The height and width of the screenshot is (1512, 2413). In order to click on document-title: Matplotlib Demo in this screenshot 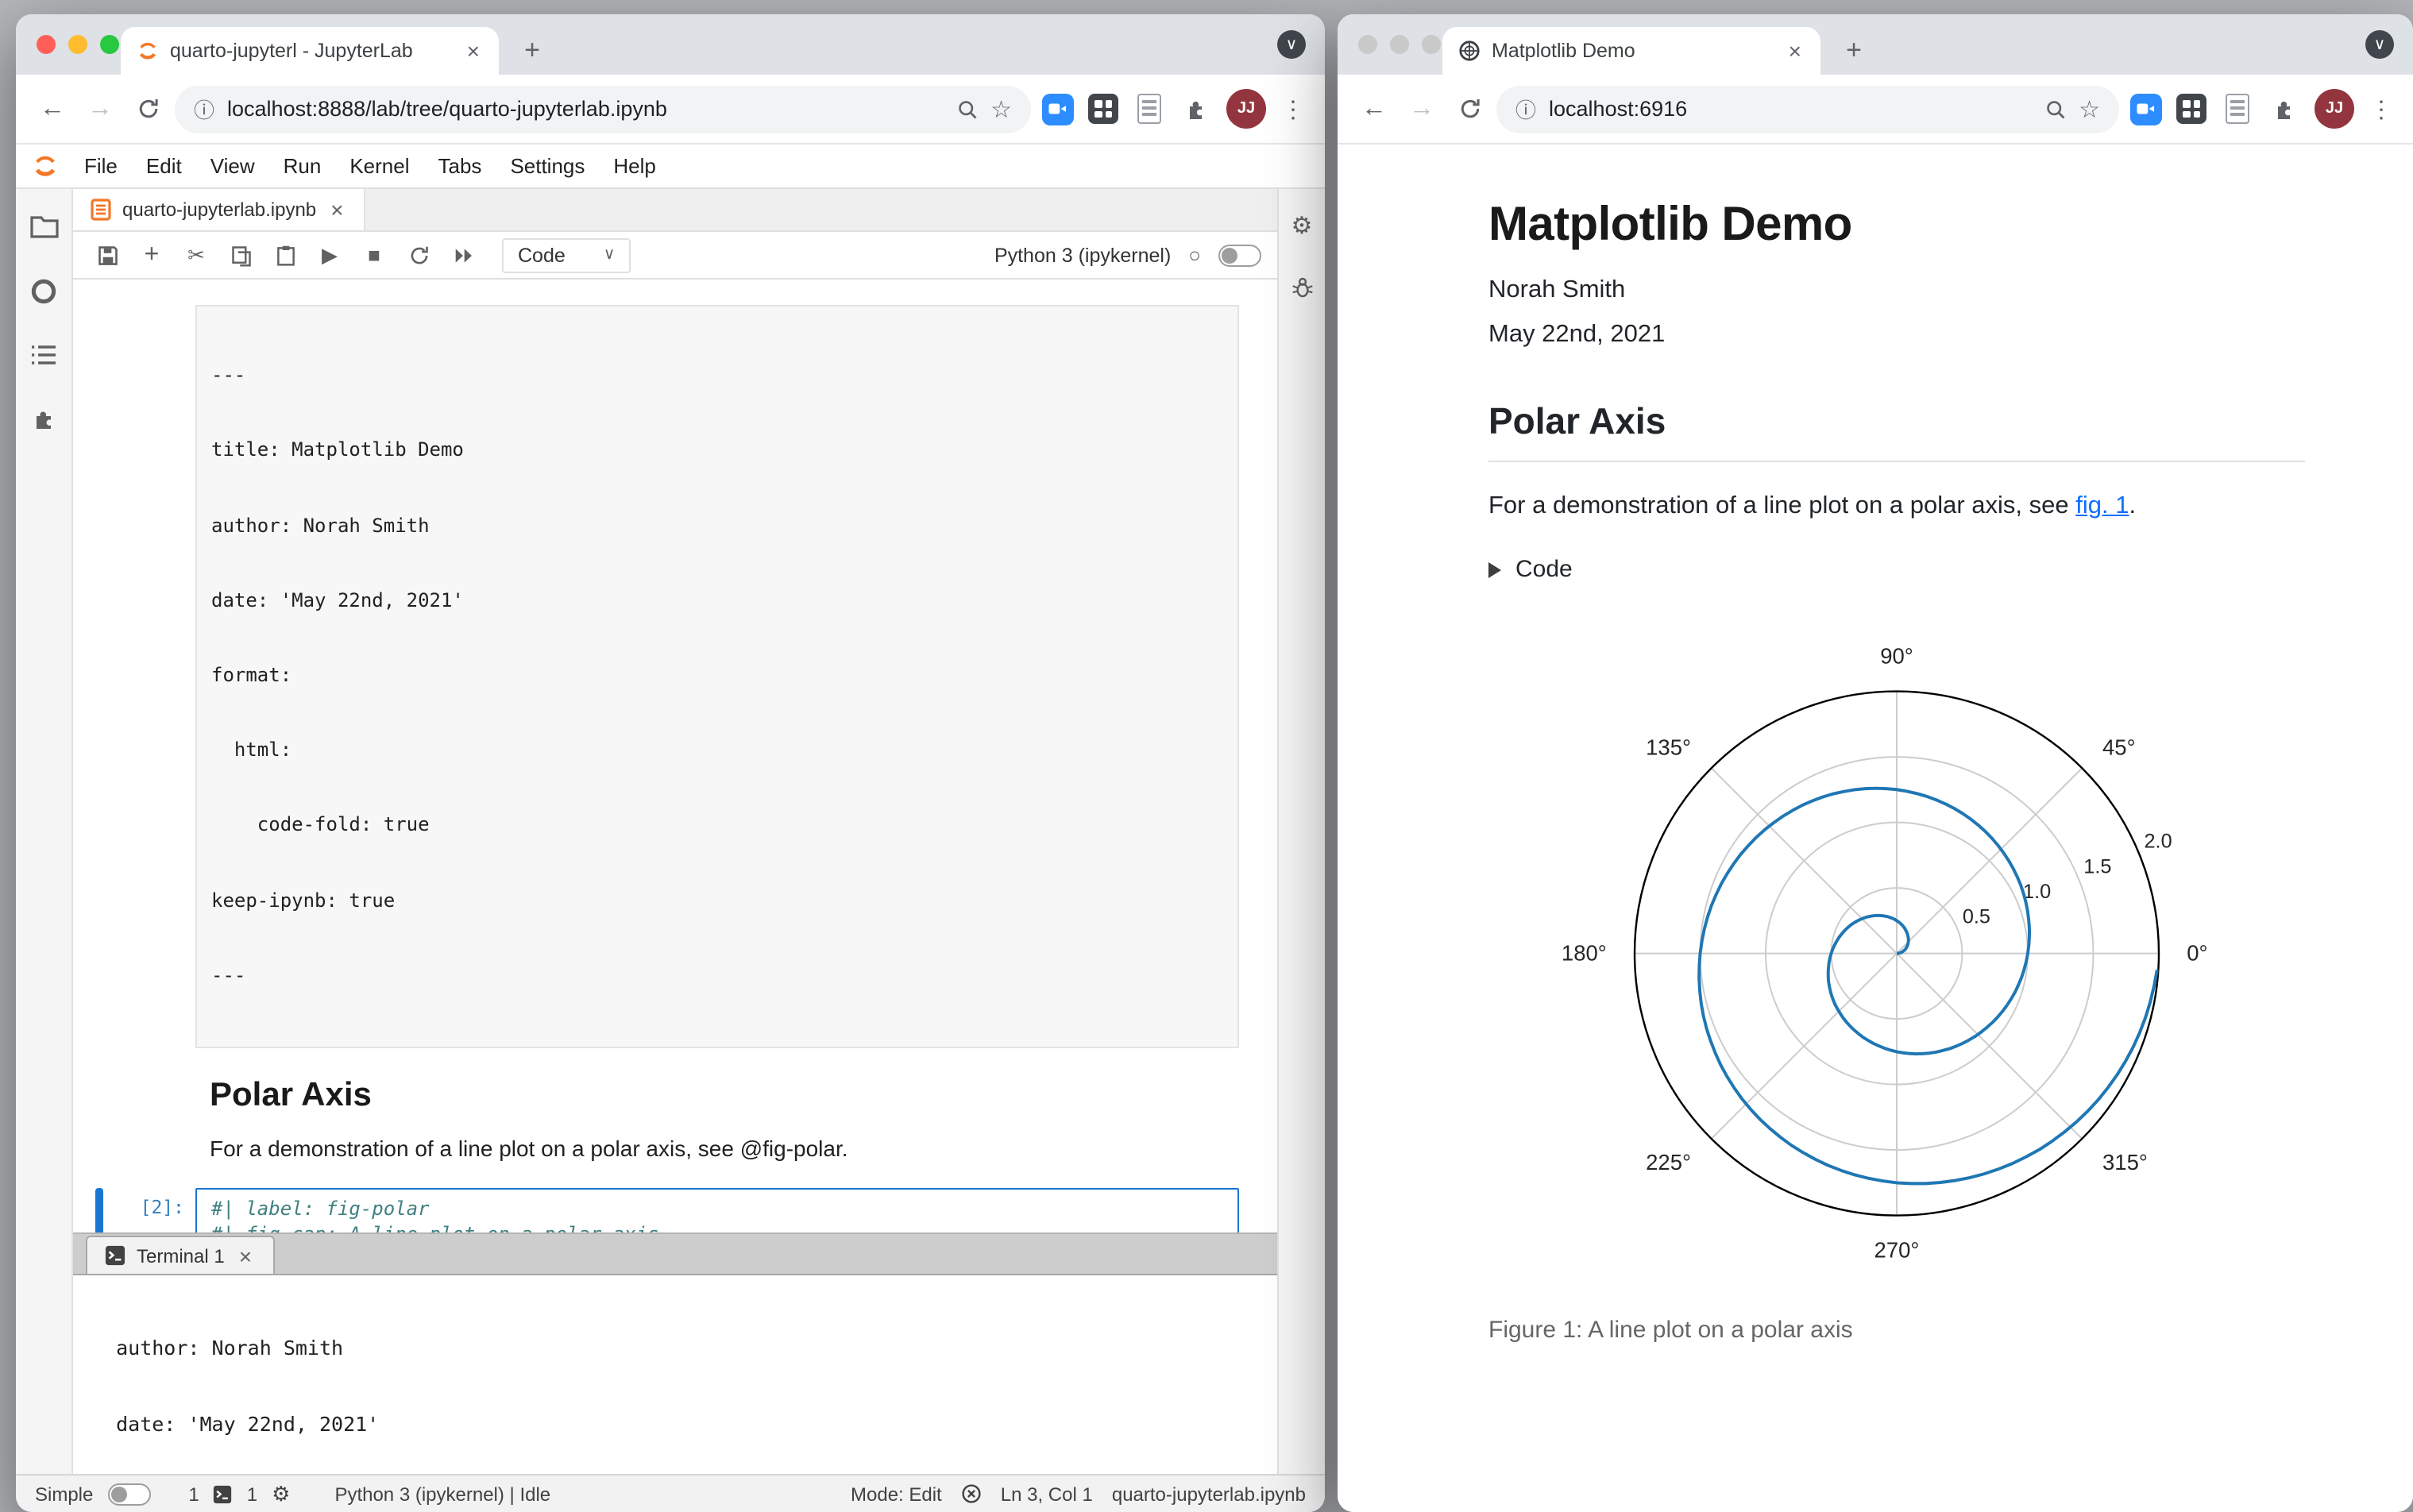, I will do `click(1670, 225)`.